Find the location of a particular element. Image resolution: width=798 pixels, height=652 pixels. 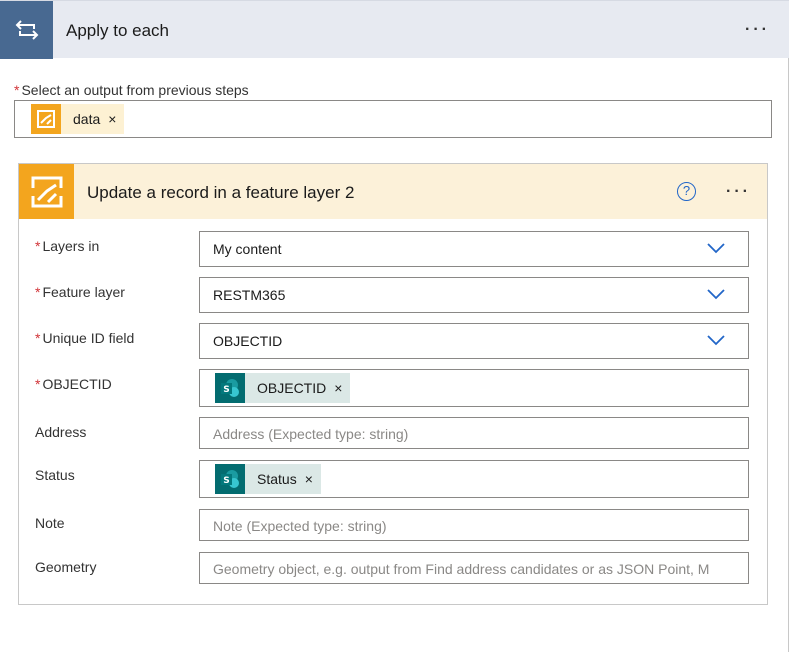

address-input: Address (Expected type: string) is located at coordinates (474, 433).